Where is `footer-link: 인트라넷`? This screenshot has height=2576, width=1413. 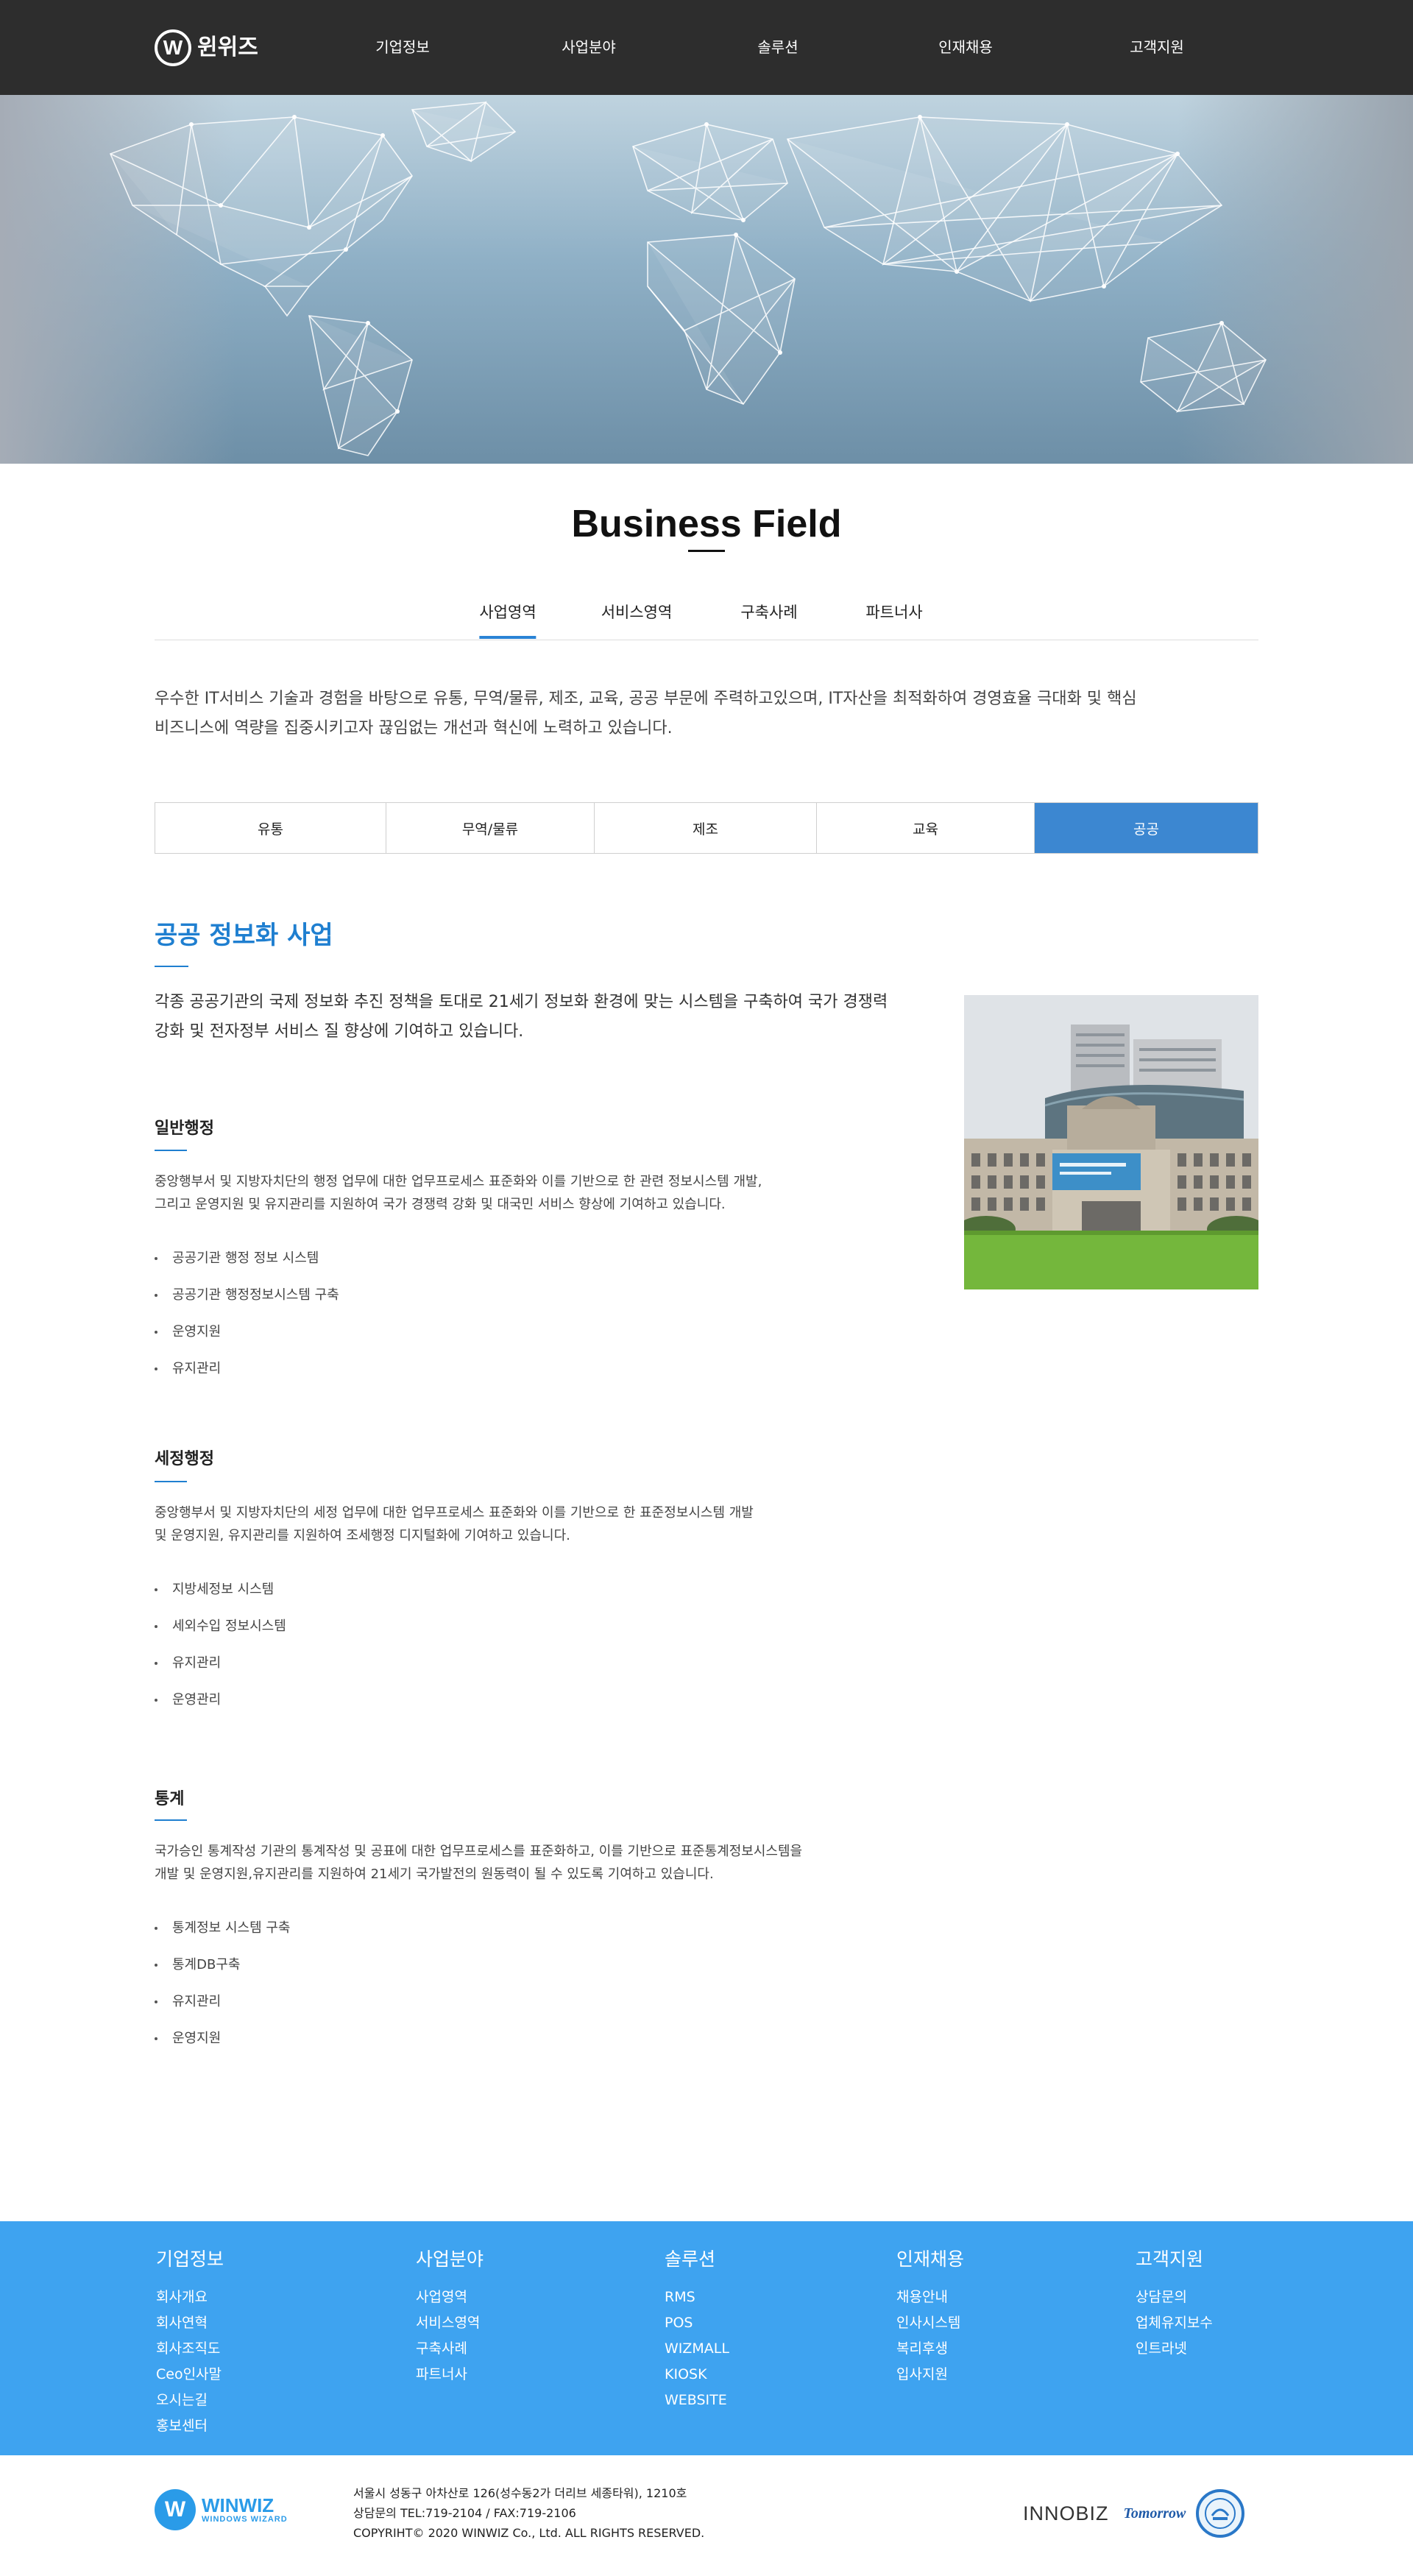 footer-link: 인트라넷 is located at coordinates (1174, 2349).